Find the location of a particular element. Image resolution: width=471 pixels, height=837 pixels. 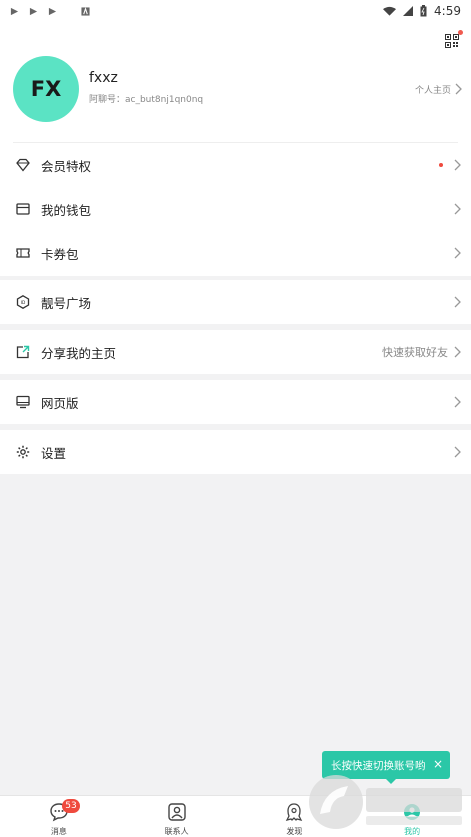

battery-icon is located at coordinates (423, 11).